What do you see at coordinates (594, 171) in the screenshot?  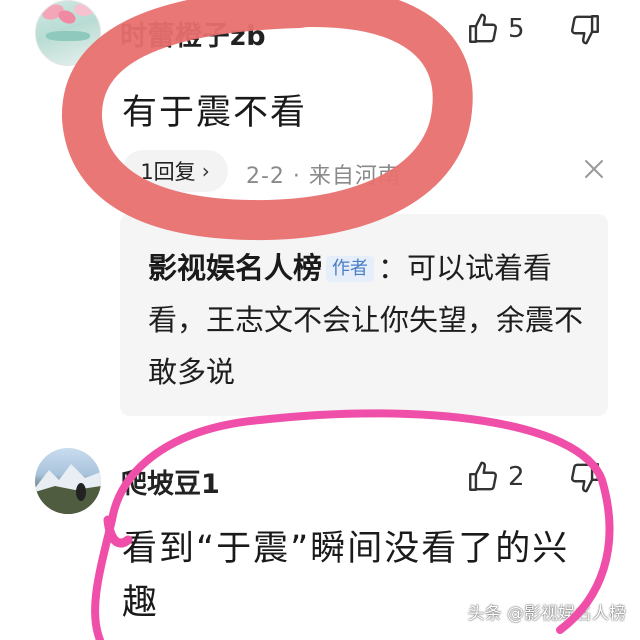 I see `close-icon` at bounding box center [594, 171].